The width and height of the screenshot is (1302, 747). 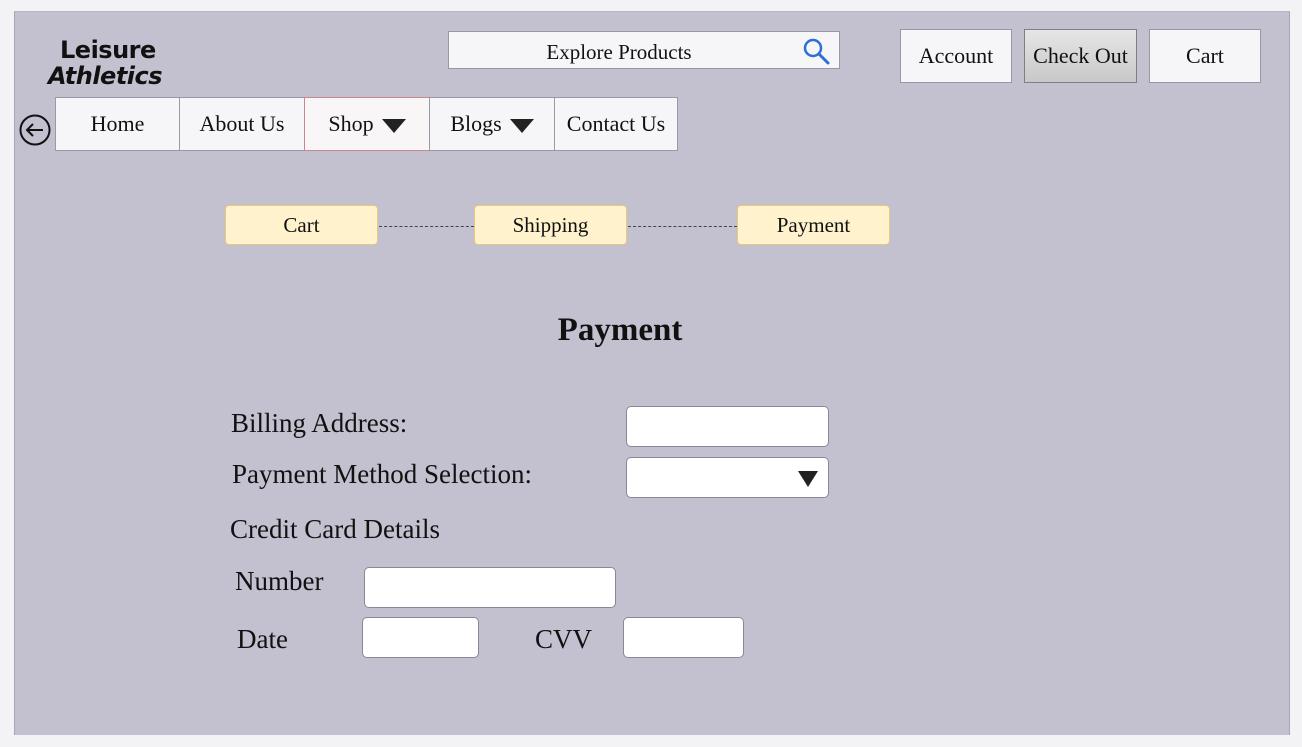 I want to click on search-icon, so click(x=816, y=51).